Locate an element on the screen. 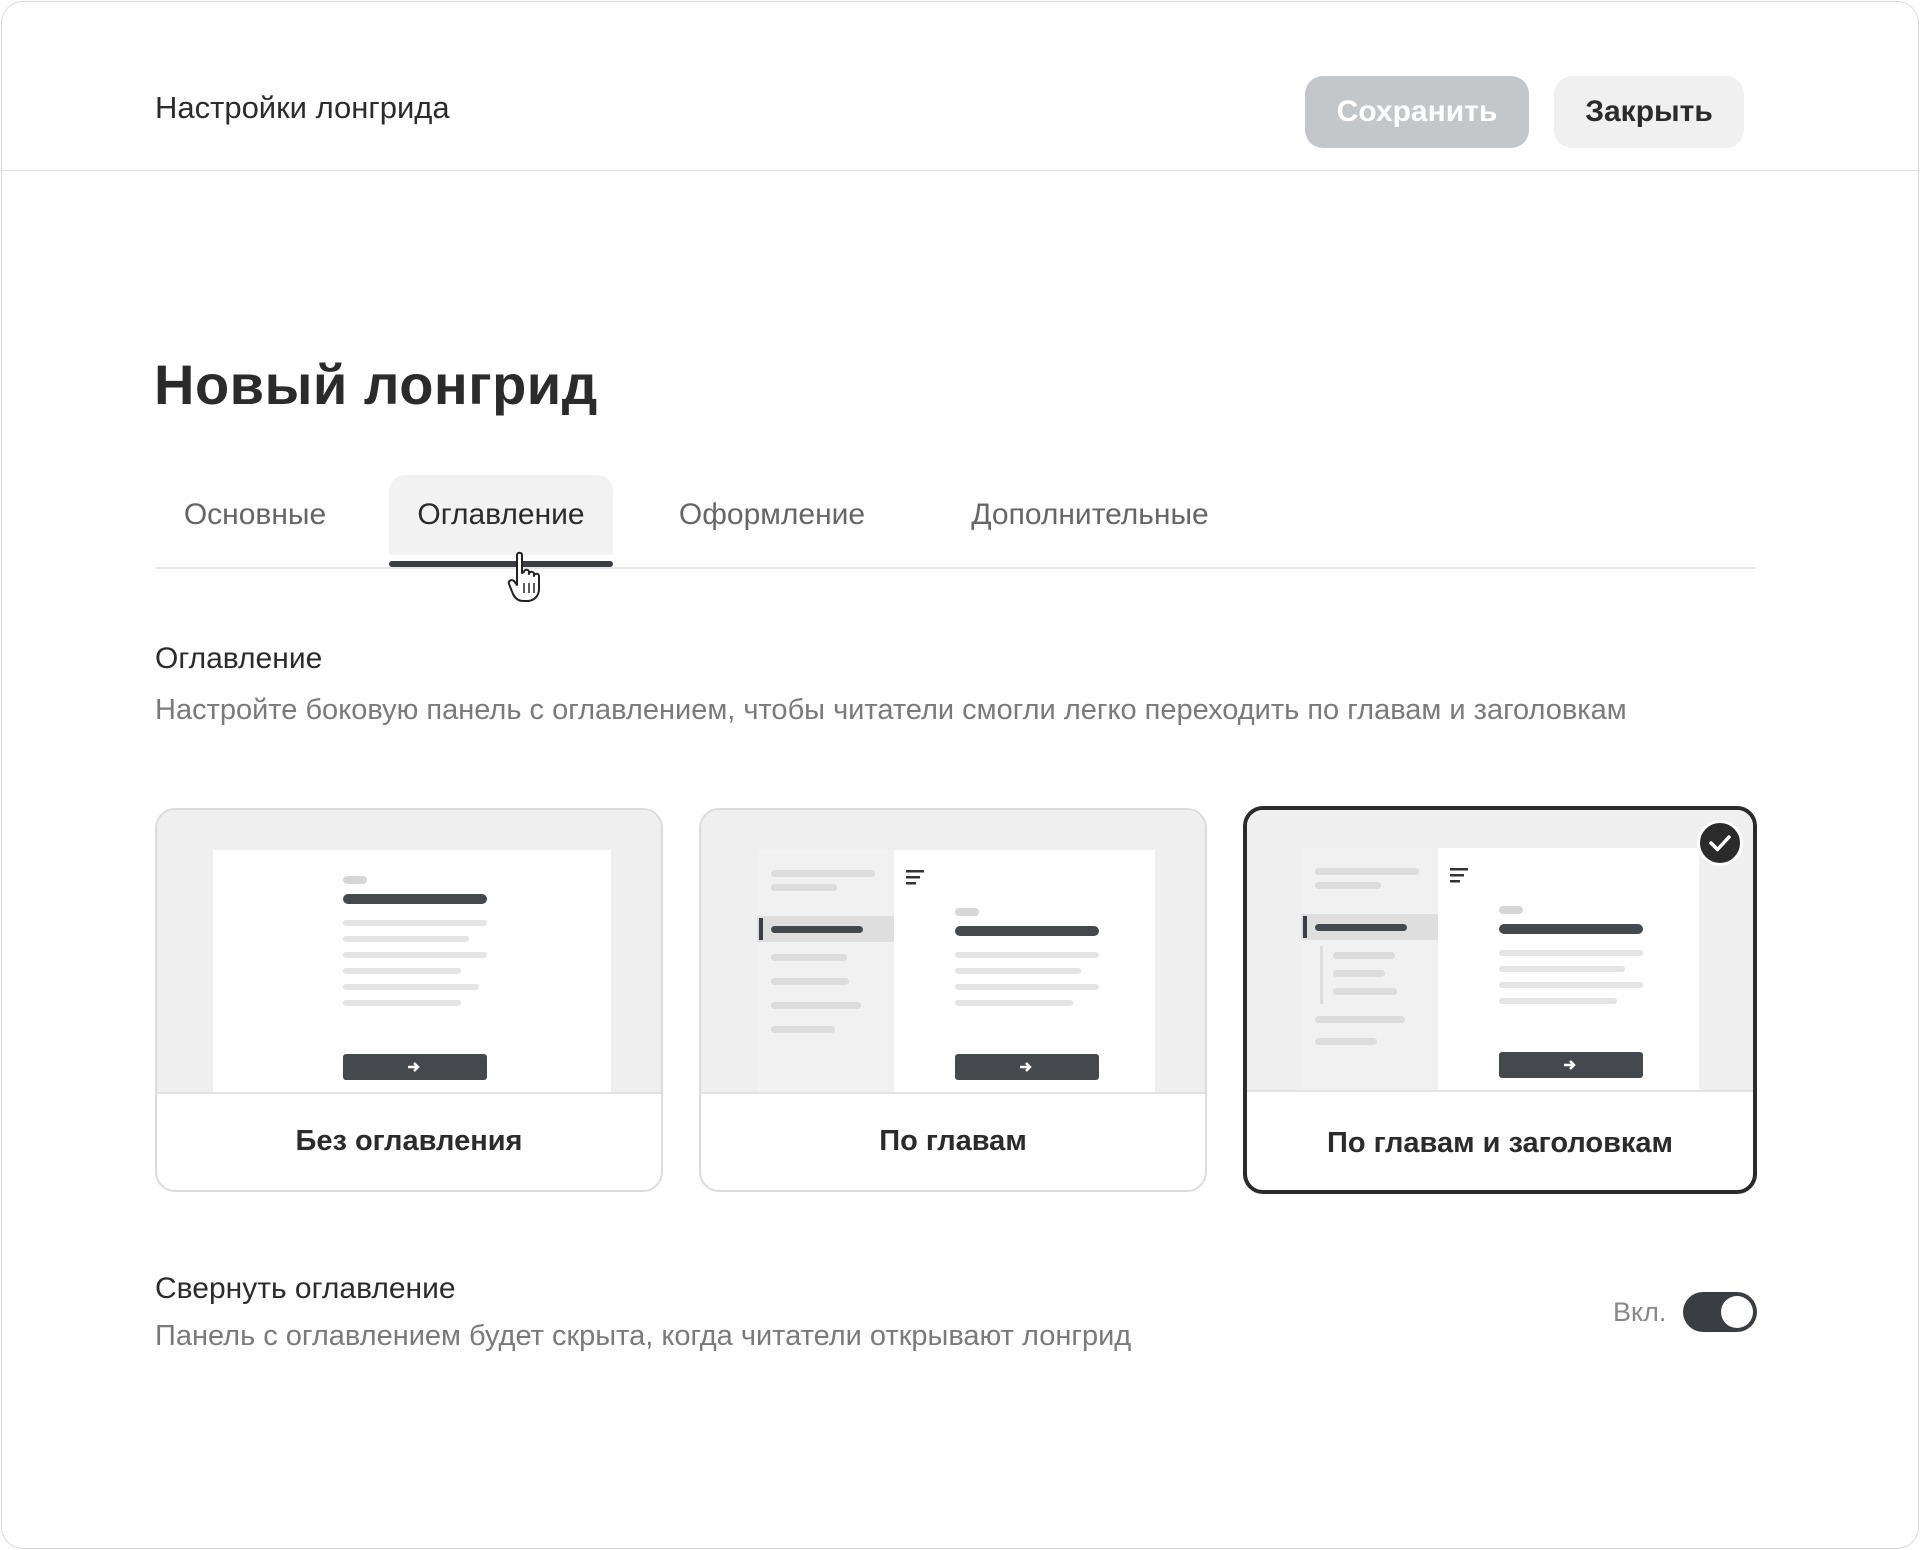  toc-option-chapters: По главам is located at coordinates (953, 1000).